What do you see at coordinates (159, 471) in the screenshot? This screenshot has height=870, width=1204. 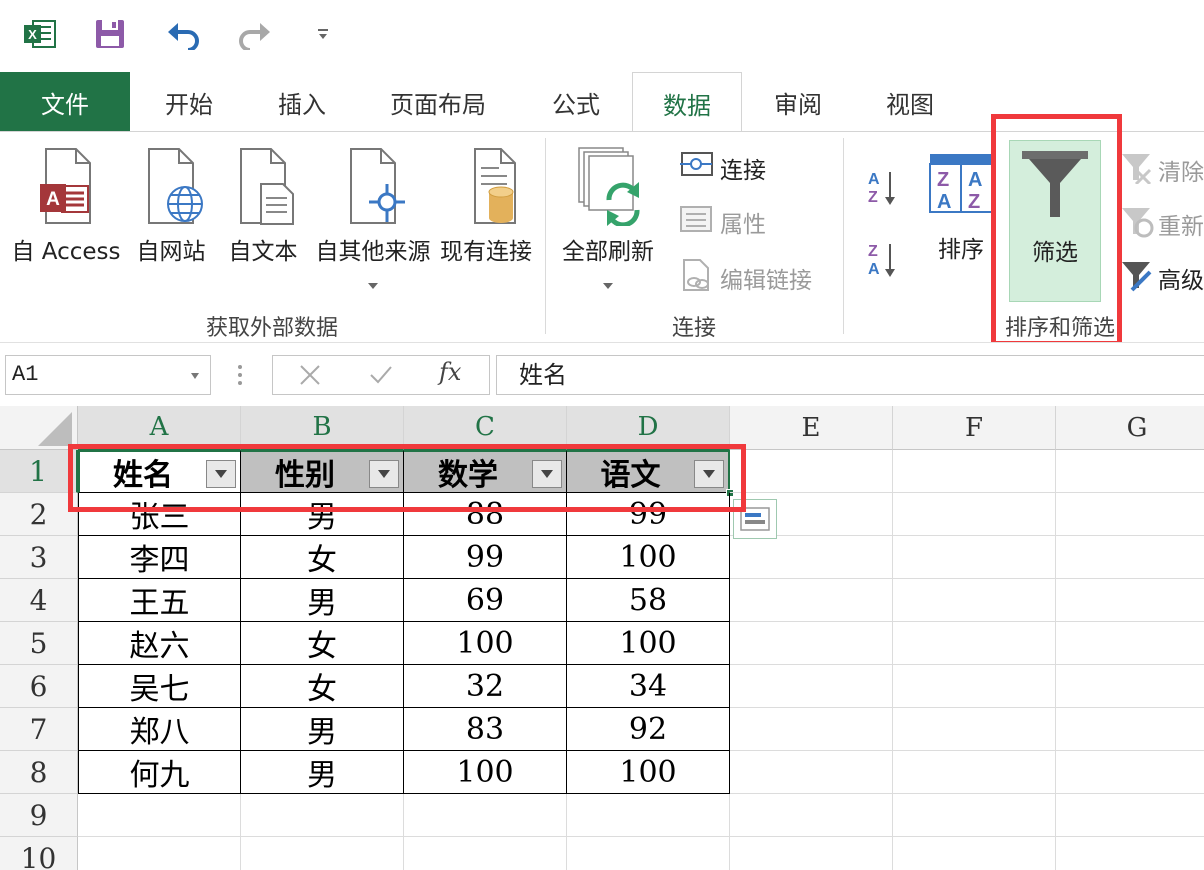 I see `header-cell: 姓名` at bounding box center [159, 471].